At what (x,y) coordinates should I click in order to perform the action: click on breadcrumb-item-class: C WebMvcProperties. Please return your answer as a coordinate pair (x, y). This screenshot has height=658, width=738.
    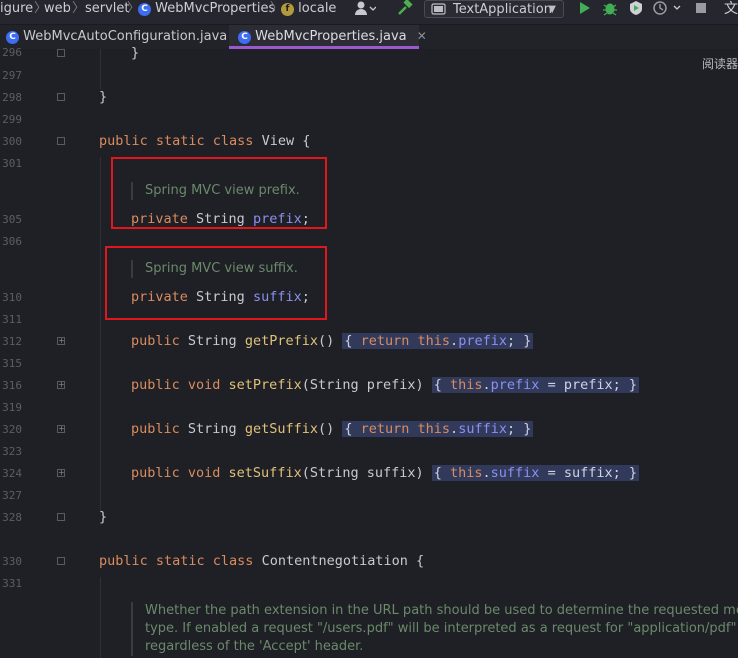
    Looking at the image, I should click on (206, 12).